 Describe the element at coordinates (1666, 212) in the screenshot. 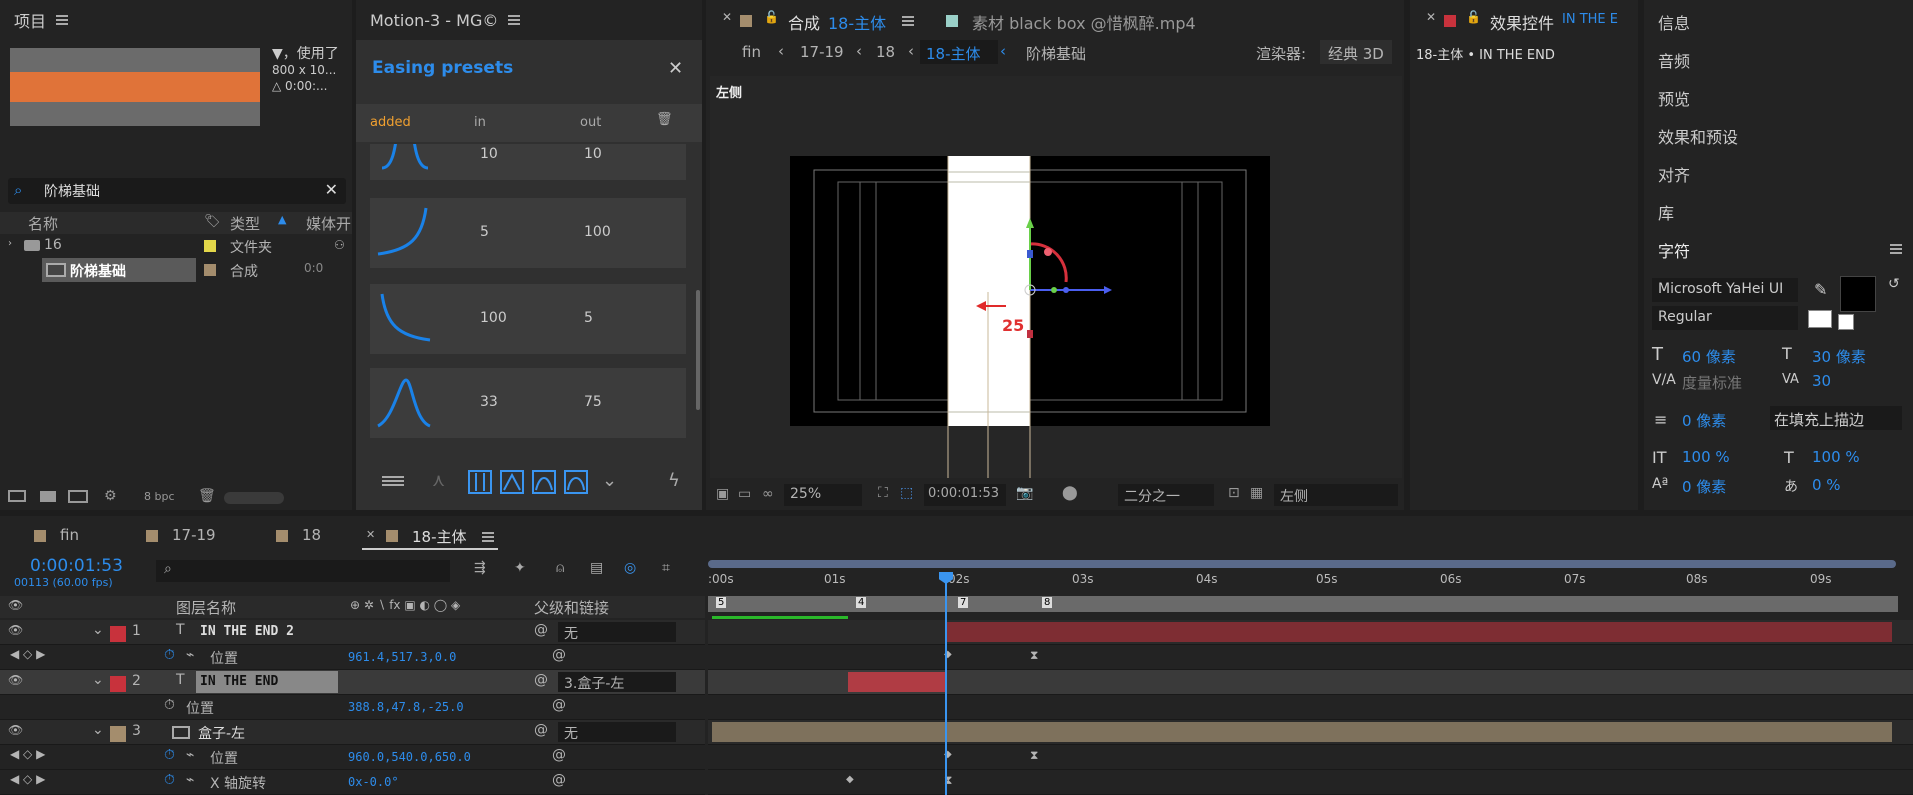

I see `library-panel-tab: 库` at that location.